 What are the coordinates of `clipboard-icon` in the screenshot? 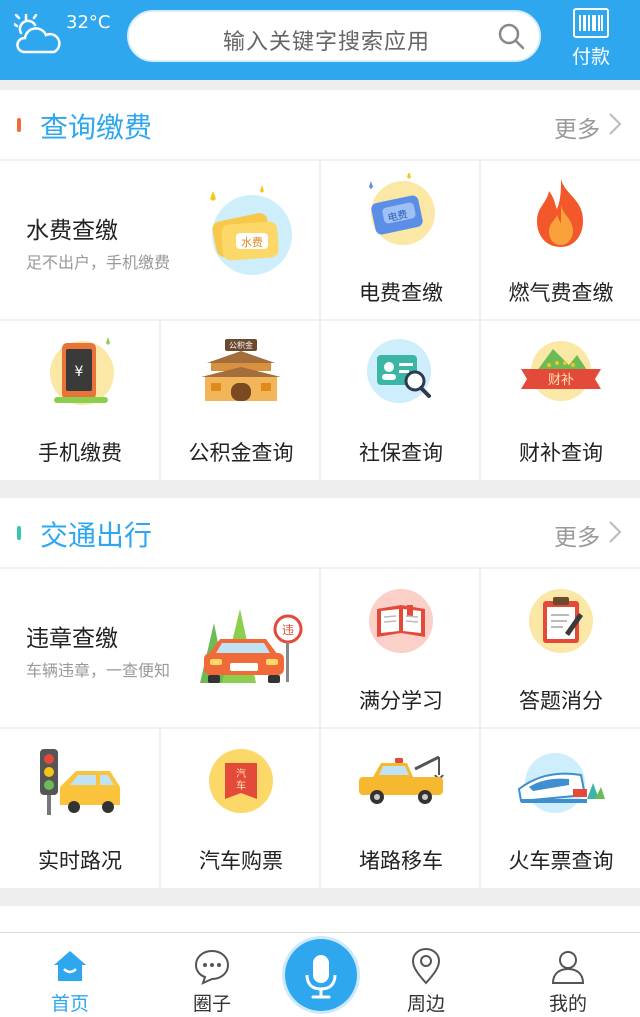 It's located at (561, 621).